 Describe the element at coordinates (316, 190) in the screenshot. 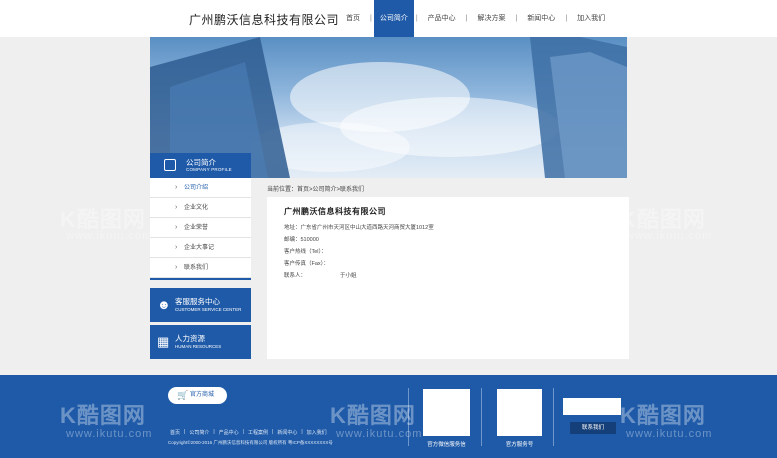

I see `breadcrumb: 当前位置：首页>公司简介>联系我们` at that location.